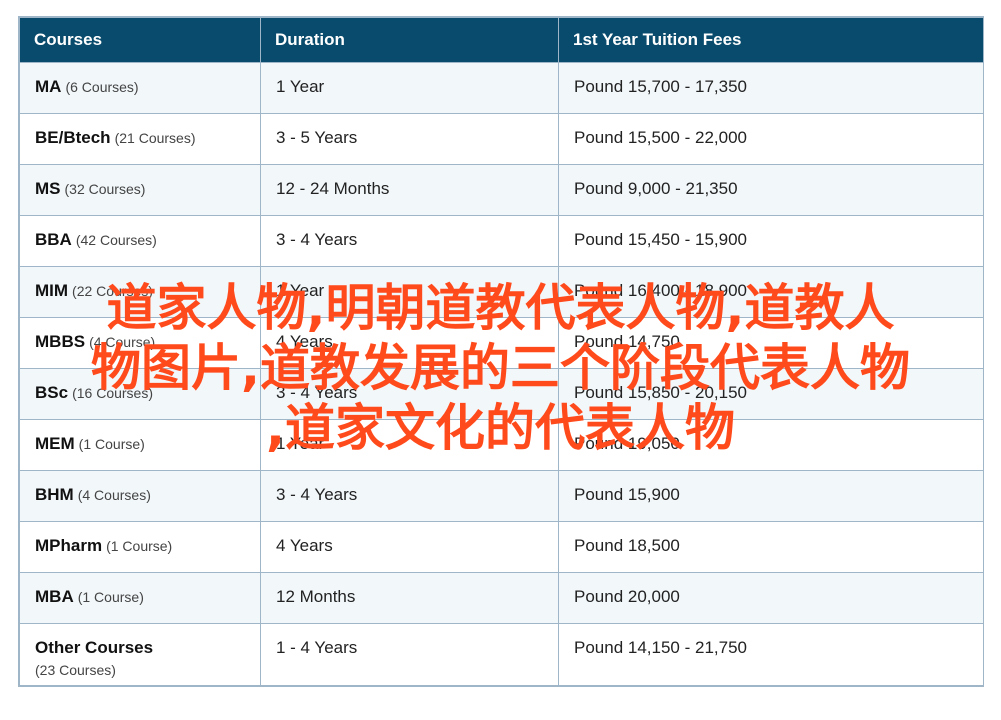 The image size is (1001, 720). I want to click on course-cell: MBA (1 Course), so click(140, 598).